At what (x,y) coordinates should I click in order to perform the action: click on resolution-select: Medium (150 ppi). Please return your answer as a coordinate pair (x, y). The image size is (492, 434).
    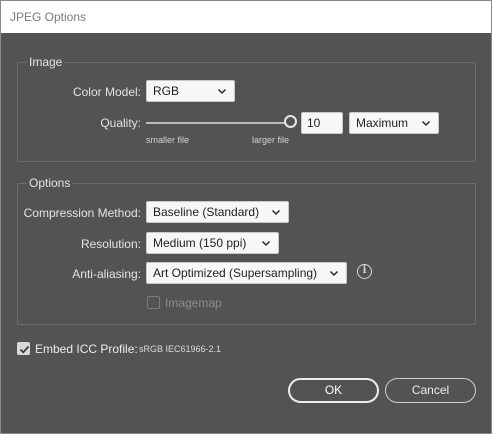
    Looking at the image, I should click on (212, 243).